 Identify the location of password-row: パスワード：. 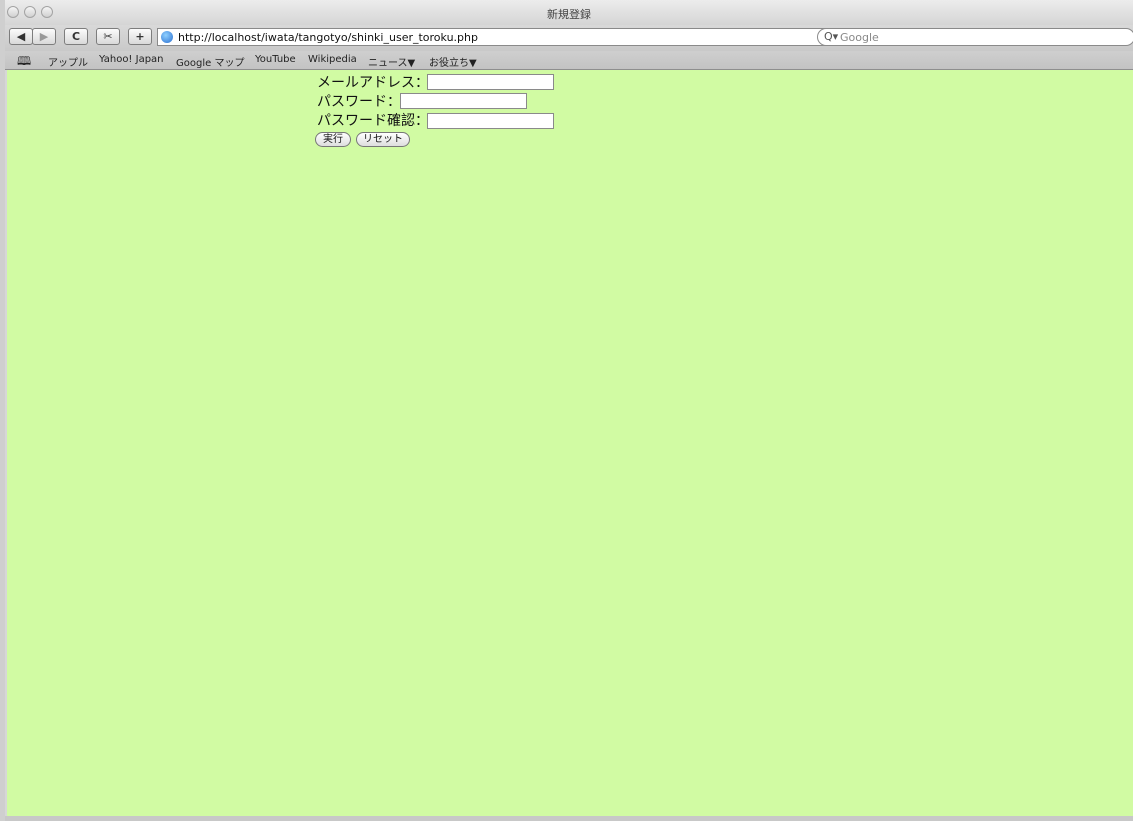
(359, 101).